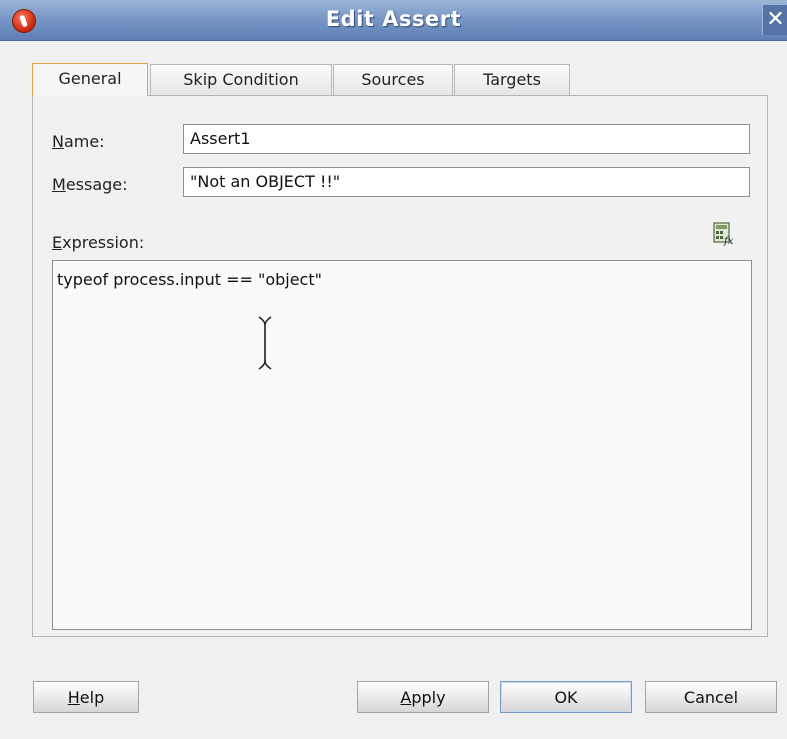 The width and height of the screenshot is (787, 739). I want to click on expression-builder-icon: fx, so click(724, 234).